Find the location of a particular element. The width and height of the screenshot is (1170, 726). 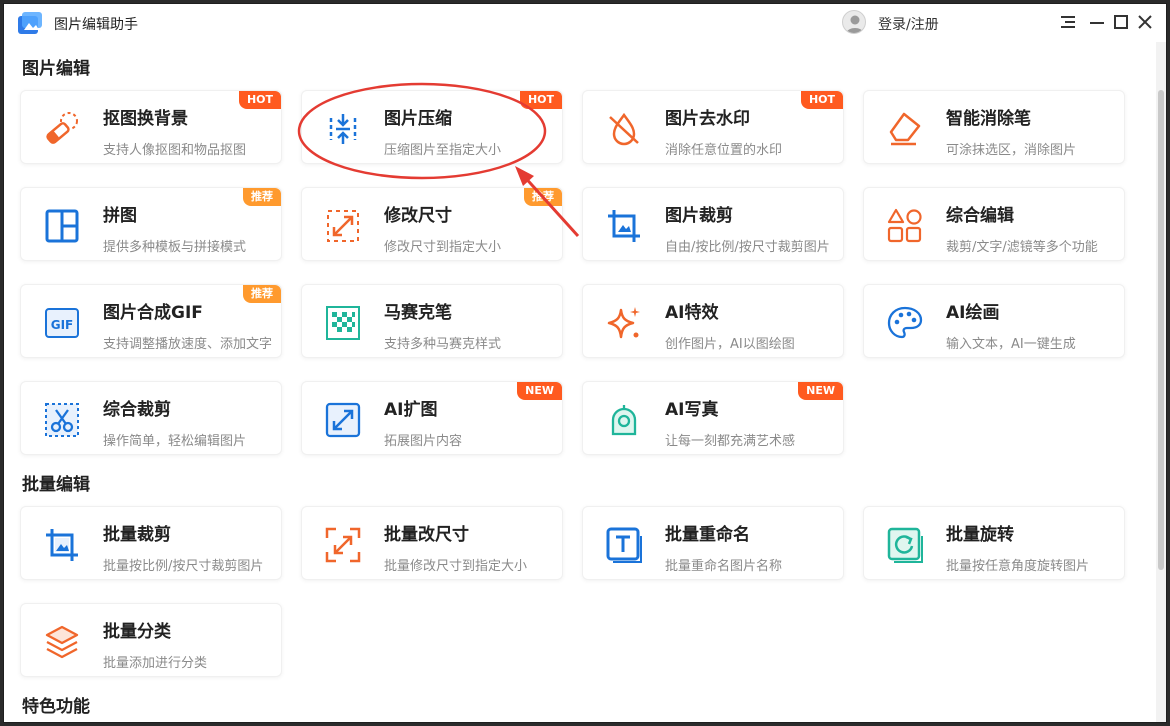

title-bar: 图片编辑助手 登录/注册 is located at coordinates (585, 23).